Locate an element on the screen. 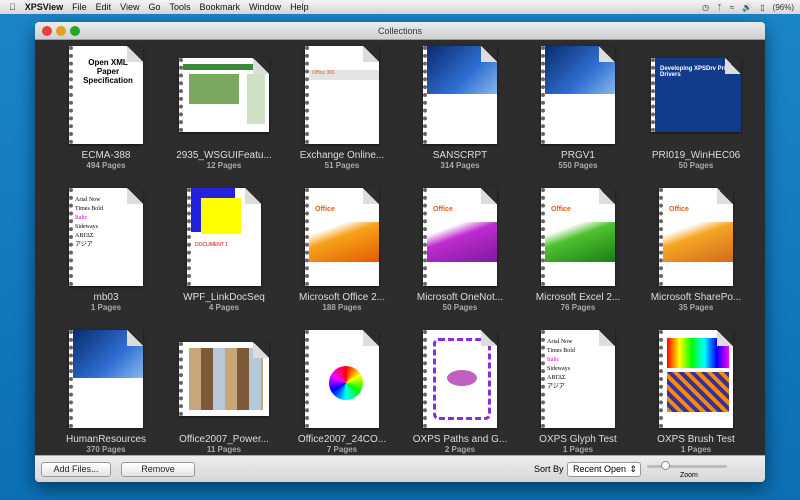 This screenshot has height=500, width=800. title-bar: Collections is located at coordinates (400, 31).